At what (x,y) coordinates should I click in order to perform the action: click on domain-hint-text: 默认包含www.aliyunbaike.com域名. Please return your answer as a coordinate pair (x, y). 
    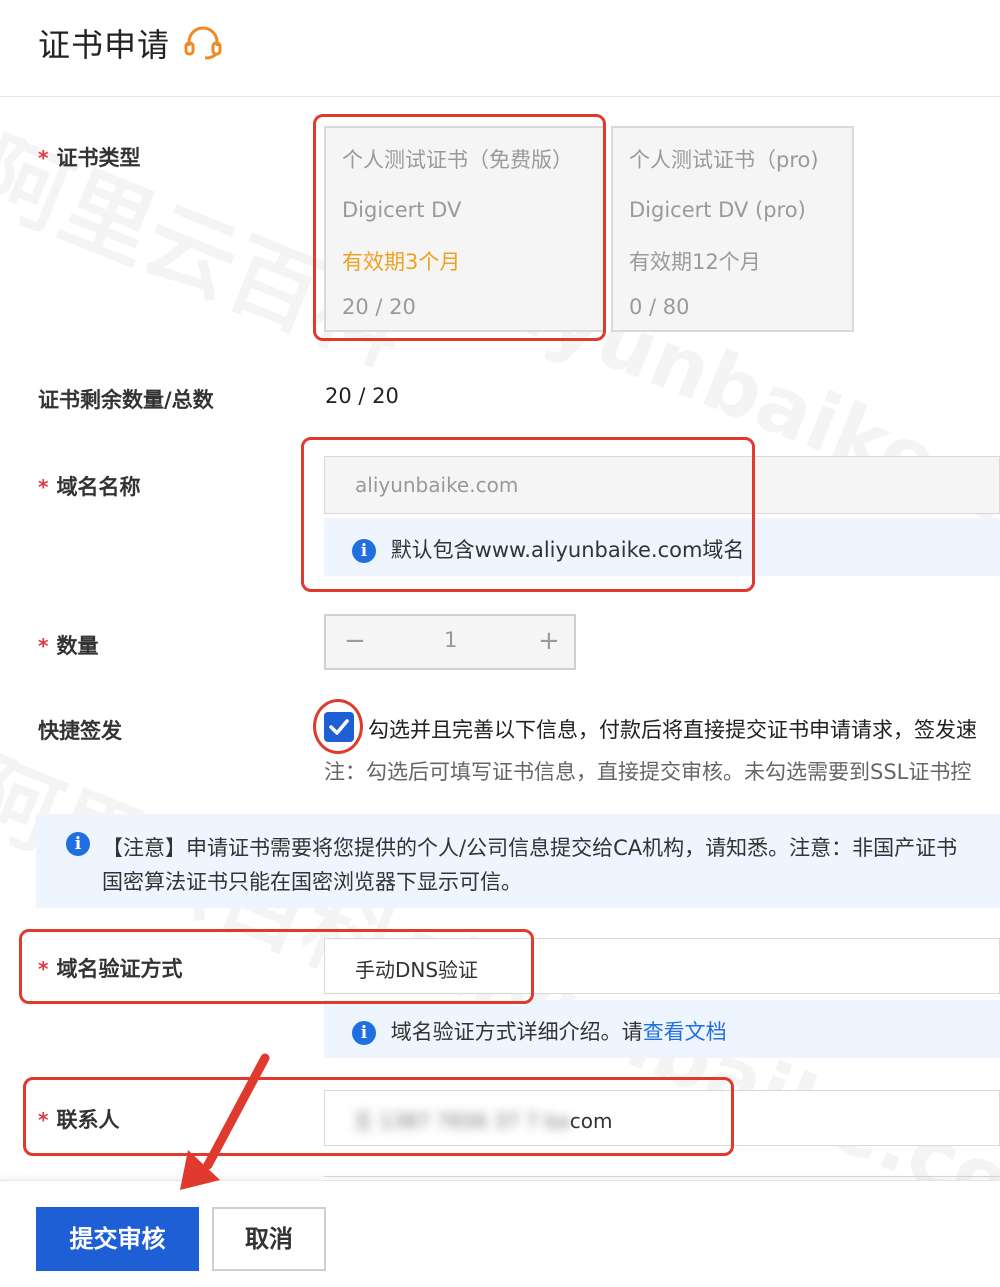
    Looking at the image, I should click on (567, 550).